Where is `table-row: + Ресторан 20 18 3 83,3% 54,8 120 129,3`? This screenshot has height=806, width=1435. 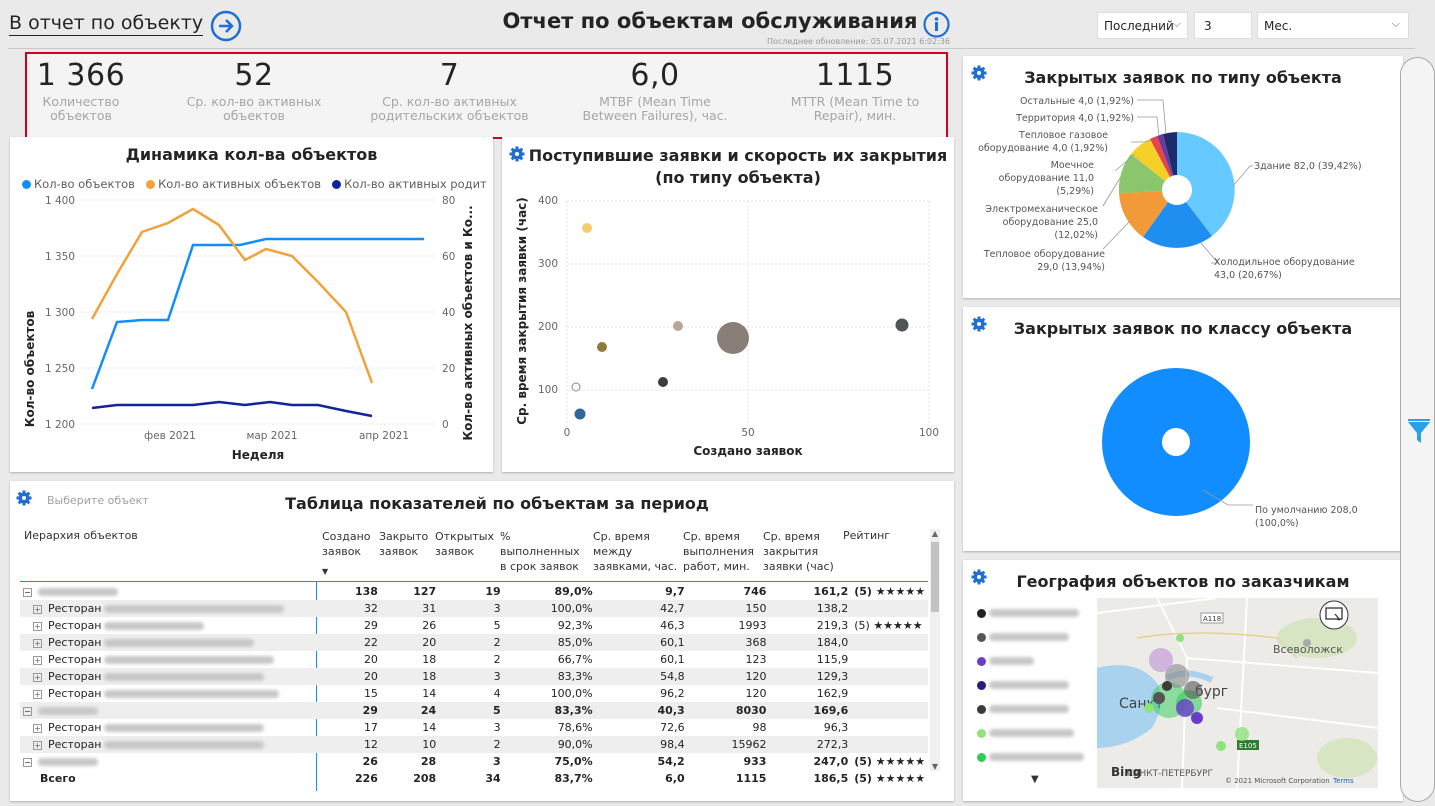
table-row: + Ресторан 20 18 3 83,3% 54,8 120 129,3 is located at coordinates (474, 676).